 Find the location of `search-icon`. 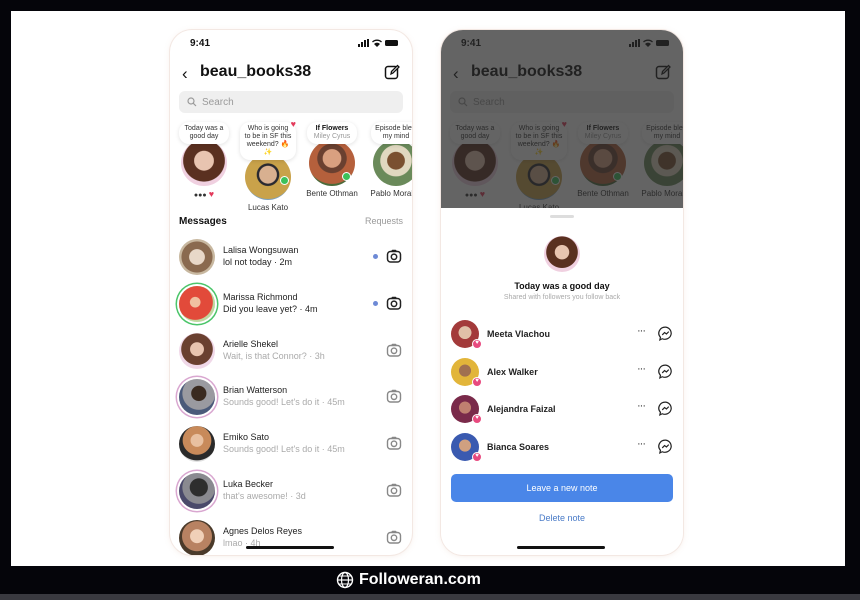

search-icon is located at coordinates (192, 102).